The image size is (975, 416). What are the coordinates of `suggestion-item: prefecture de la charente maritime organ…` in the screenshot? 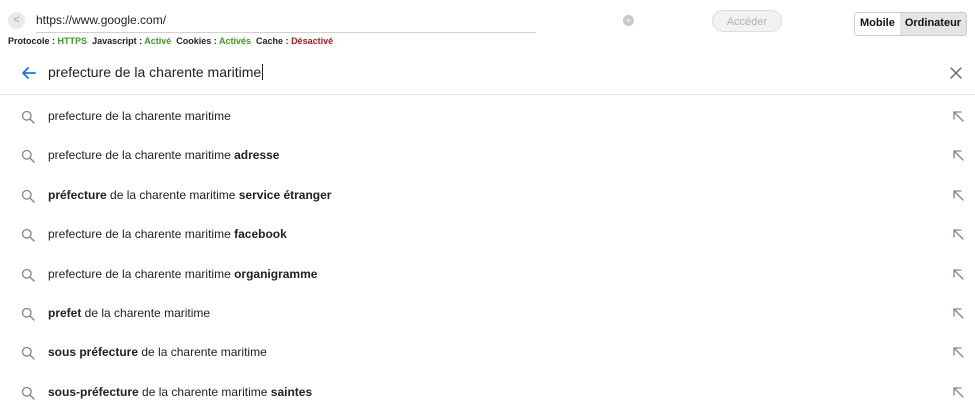 It's located at (487, 274).